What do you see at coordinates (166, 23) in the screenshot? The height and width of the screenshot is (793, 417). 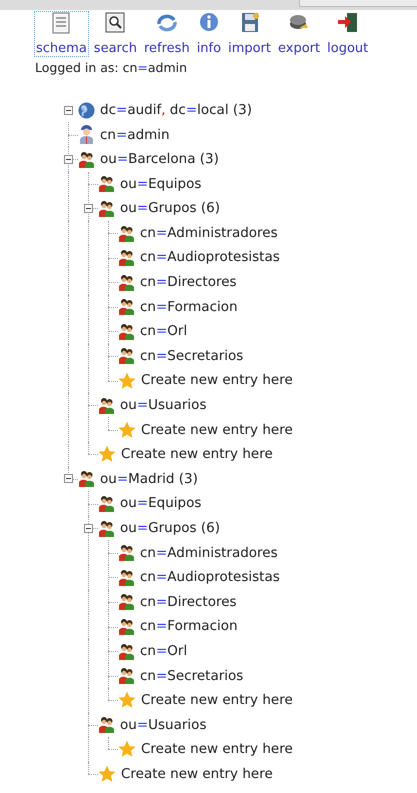 I see `refresh-icon` at bounding box center [166, 23].